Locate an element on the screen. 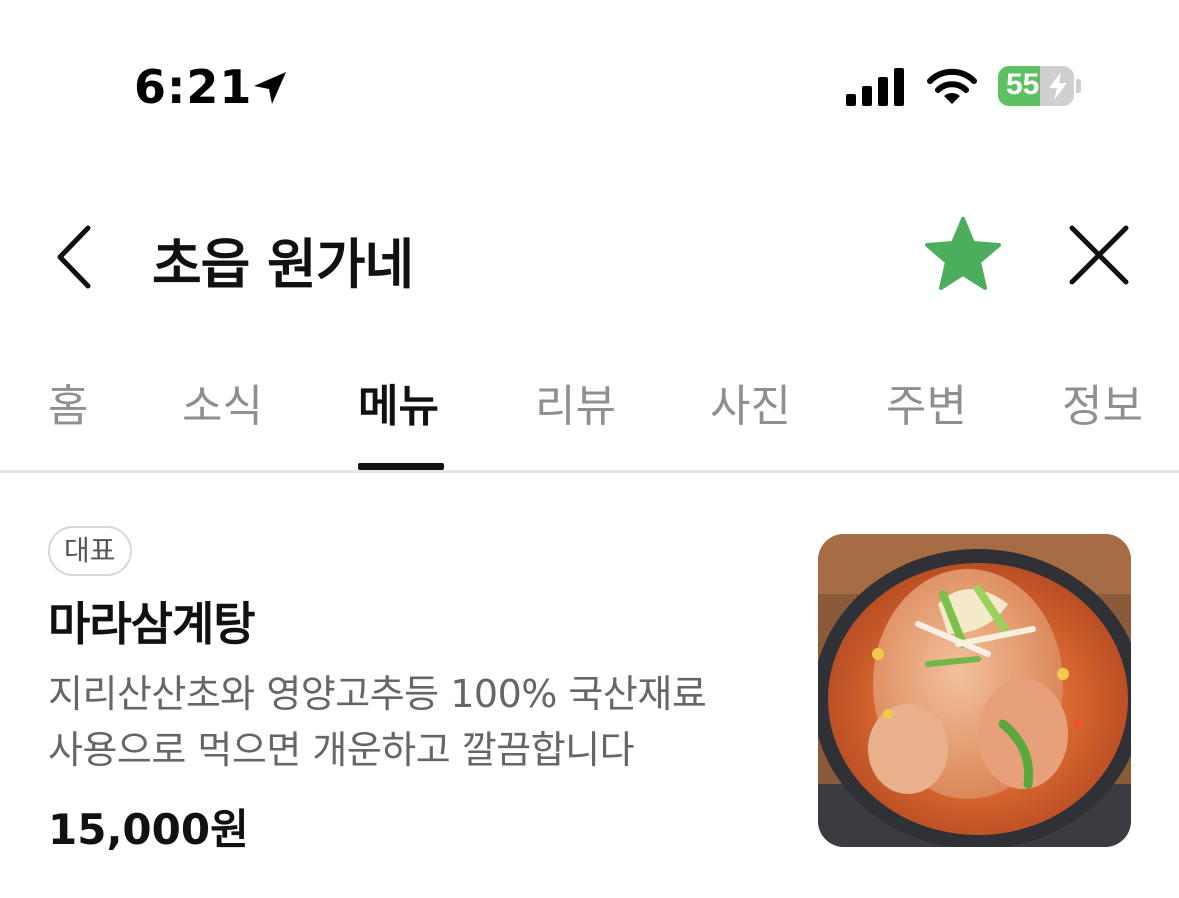  cellular-signal-icon is located at coordinates (875, 87).